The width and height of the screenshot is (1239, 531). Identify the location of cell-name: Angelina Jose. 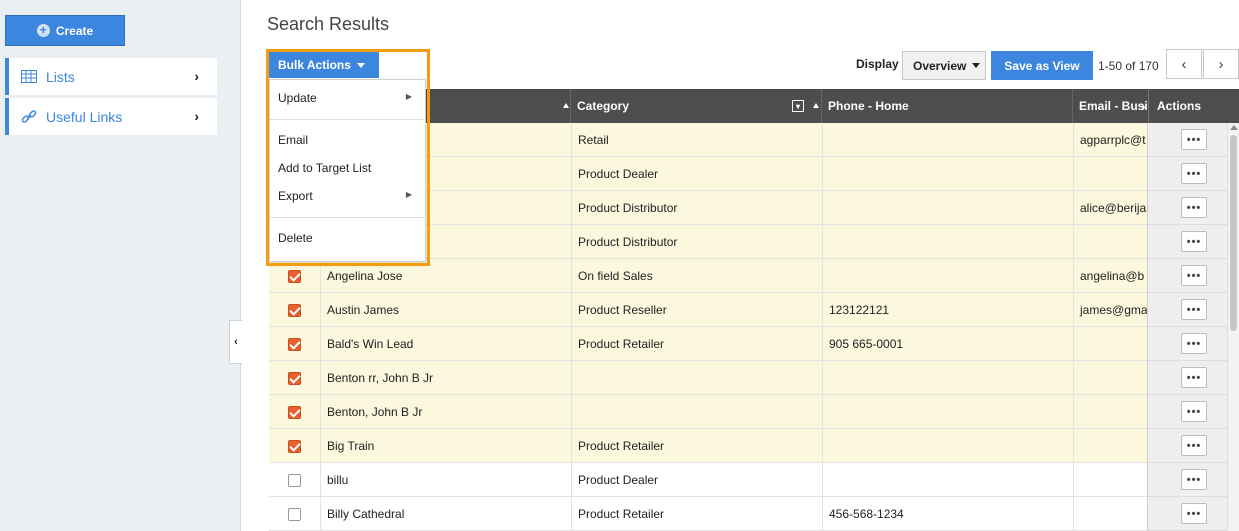
(445, 276).